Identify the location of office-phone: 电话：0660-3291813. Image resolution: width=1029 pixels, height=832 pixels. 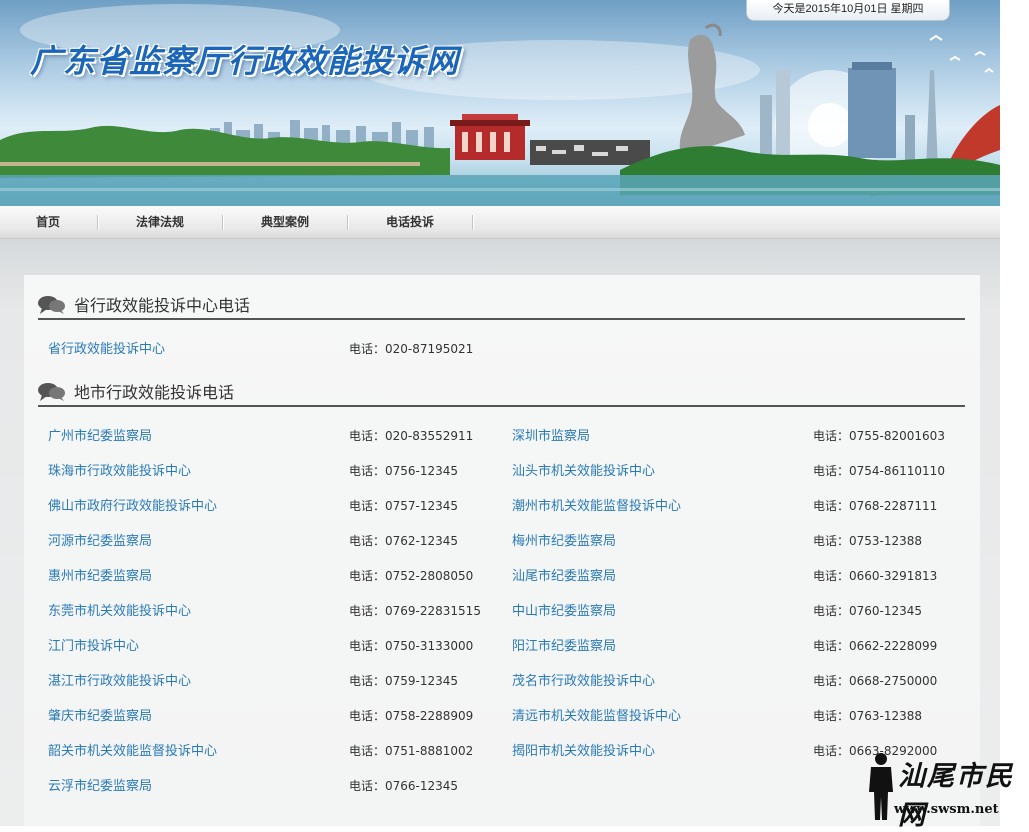
(875, 576).